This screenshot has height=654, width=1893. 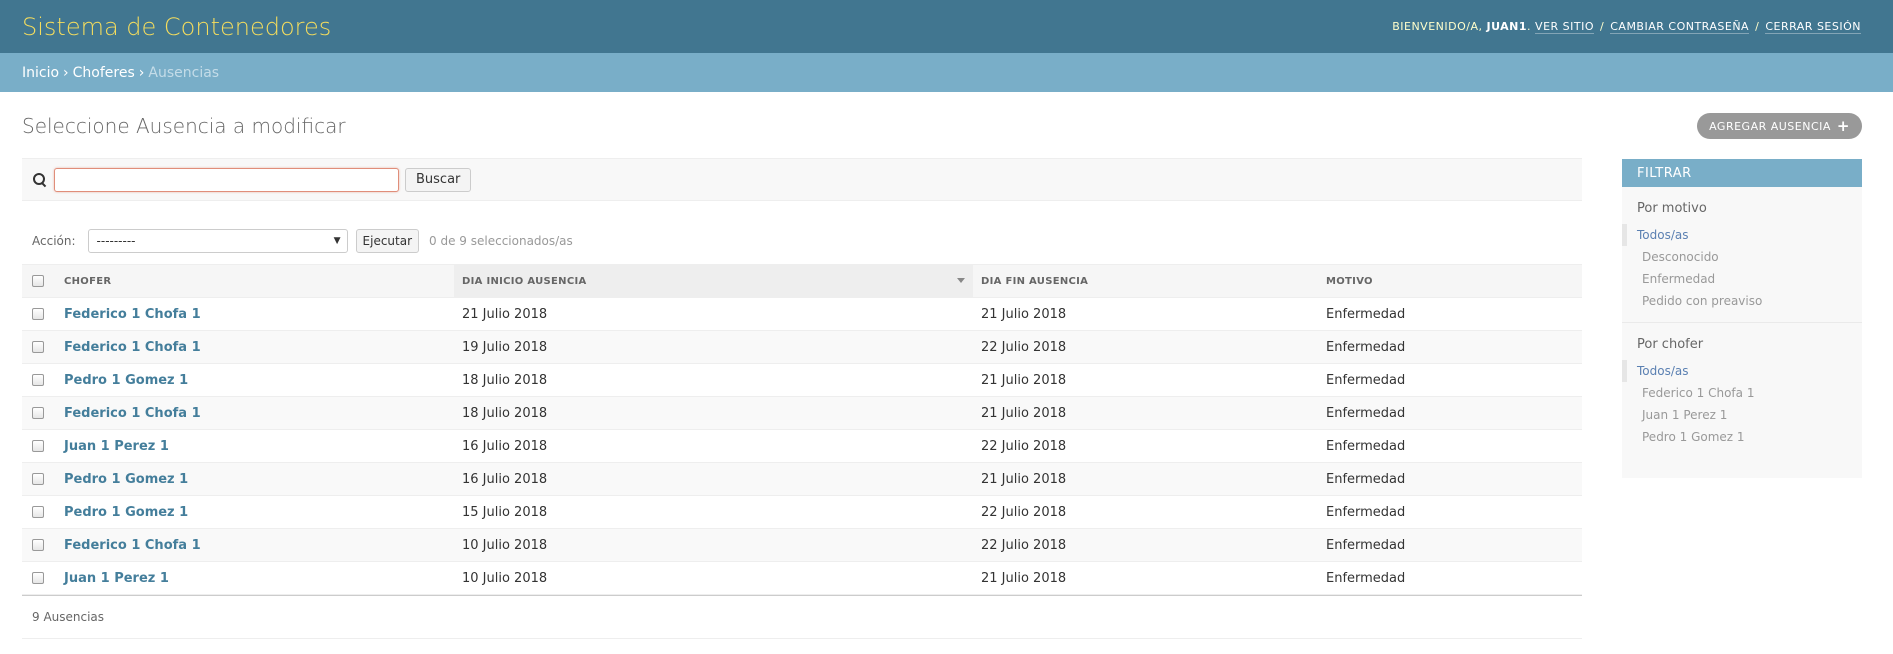 I want to click on filter-option: Pedido con preaviso, so click(x=1742, y=301).